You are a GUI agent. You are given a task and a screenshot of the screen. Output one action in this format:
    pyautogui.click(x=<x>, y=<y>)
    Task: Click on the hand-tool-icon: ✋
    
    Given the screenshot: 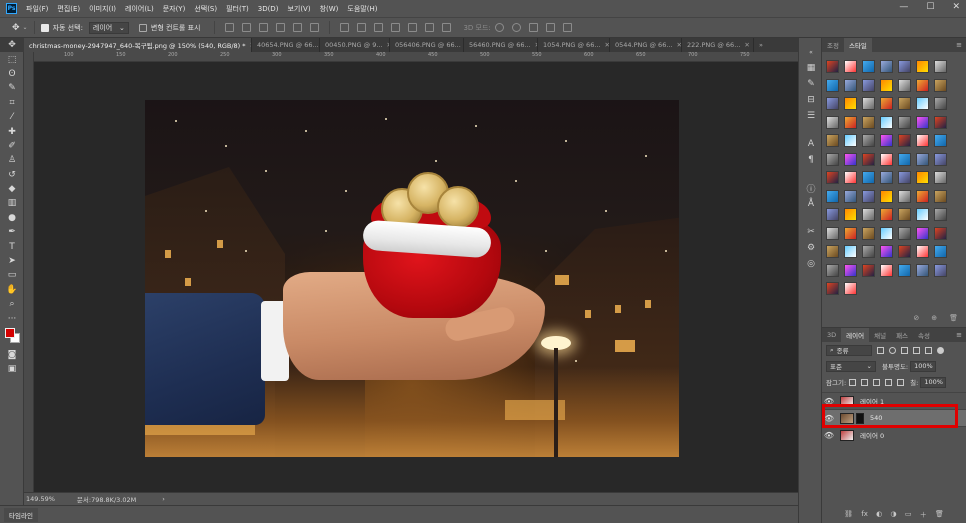 What is the action you would take?
    pyautogui.click(x=12, y=290)
    